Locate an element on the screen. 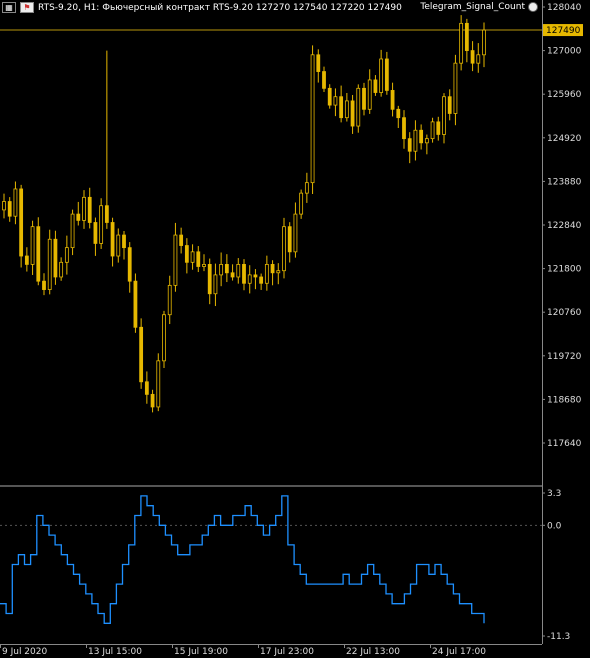 This screenshot has width=590, height=658. price-label: 124920 is located at coordinates (564, 139).